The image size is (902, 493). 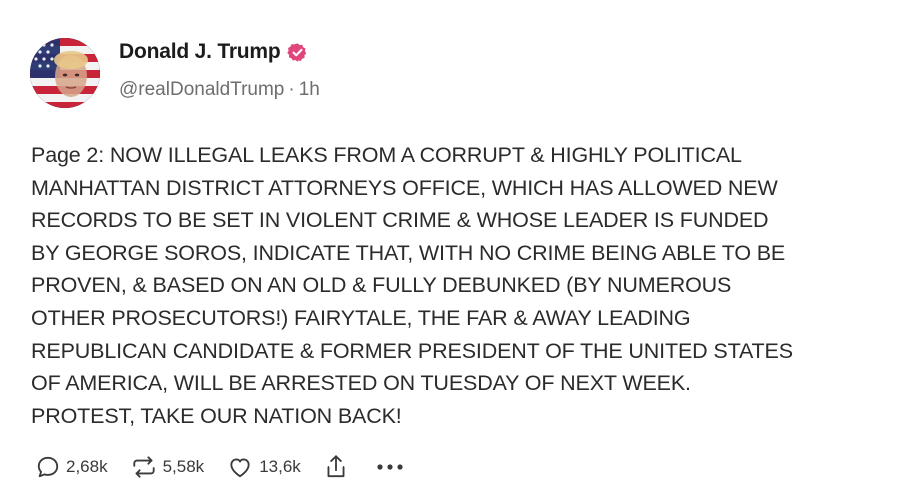 What do you see at coordinates (220, 467) in the screenshot?
I see `post-actions-bar: 2,68k 5,58k 13,6k` at bounding box center [220, 467].